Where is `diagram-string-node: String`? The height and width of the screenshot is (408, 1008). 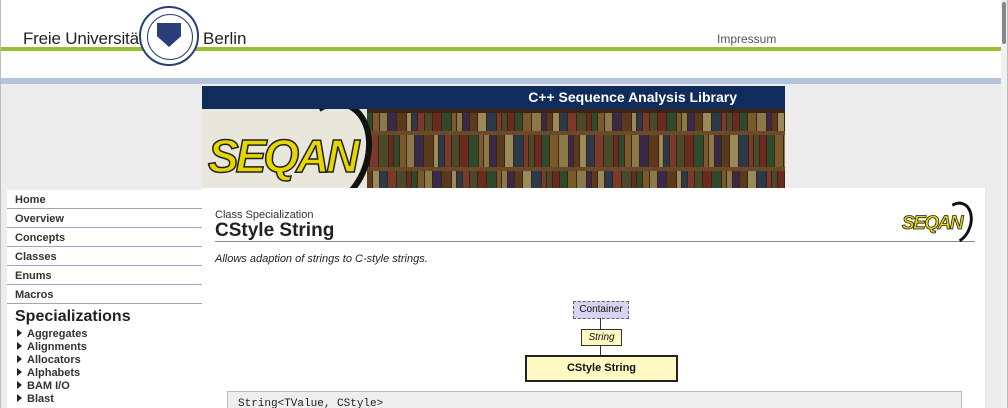 diagram-string-node: String is located at coordinates (601, 337).